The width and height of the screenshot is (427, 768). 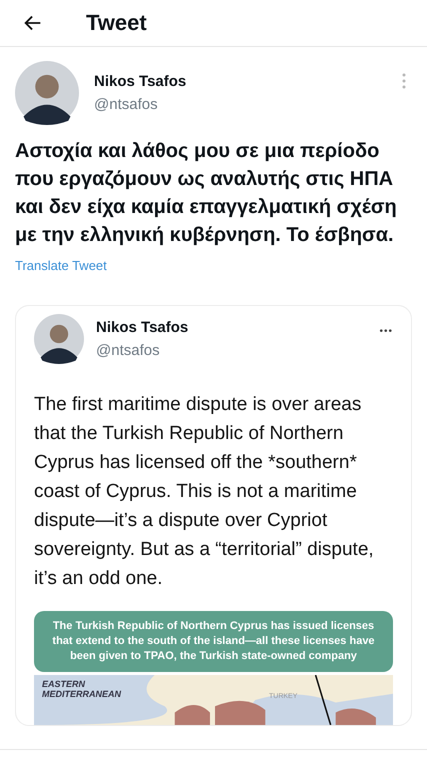 What do you see at coordinates (213, 641) in the screenshot?
I see `infographic-banner: The Turkish Republic of Northern Cyprus has issued licenses that extend to the south of the island—all these licenses have been given to TPAO, the Turkish state-owned company` at bounding box center [213, 641].